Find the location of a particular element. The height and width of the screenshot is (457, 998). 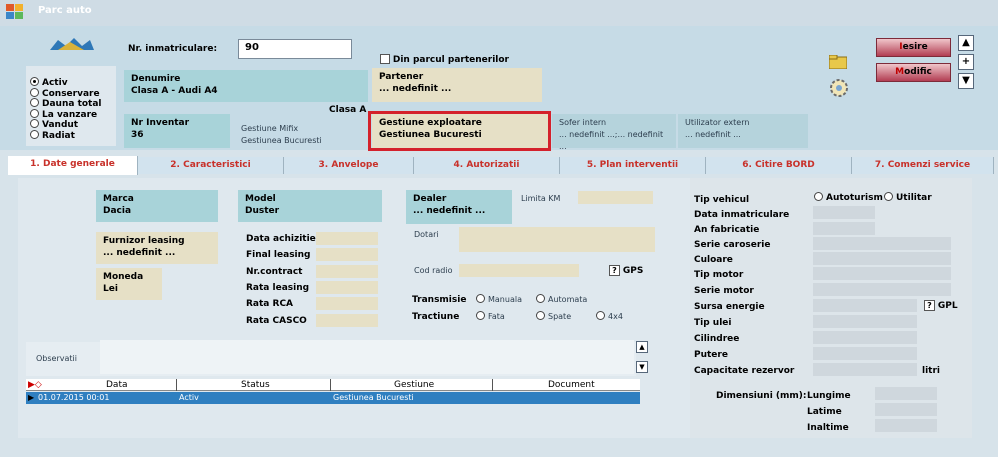

radio-fata: Fata is located at coordinates (490, 316).